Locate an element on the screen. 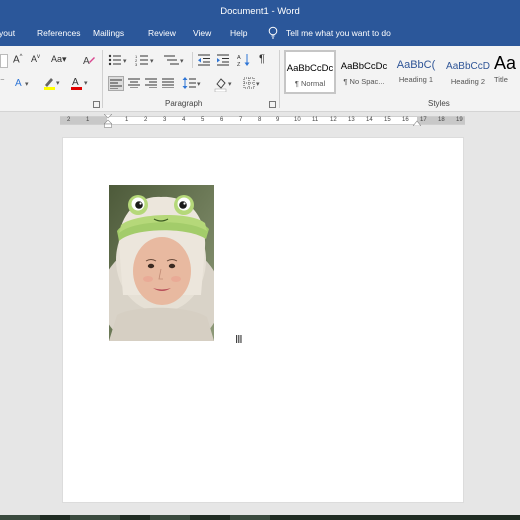 This screenshot has height=520, width=520. tell-me-search: Tell me what you want to do is located at coordinates (329, 33).